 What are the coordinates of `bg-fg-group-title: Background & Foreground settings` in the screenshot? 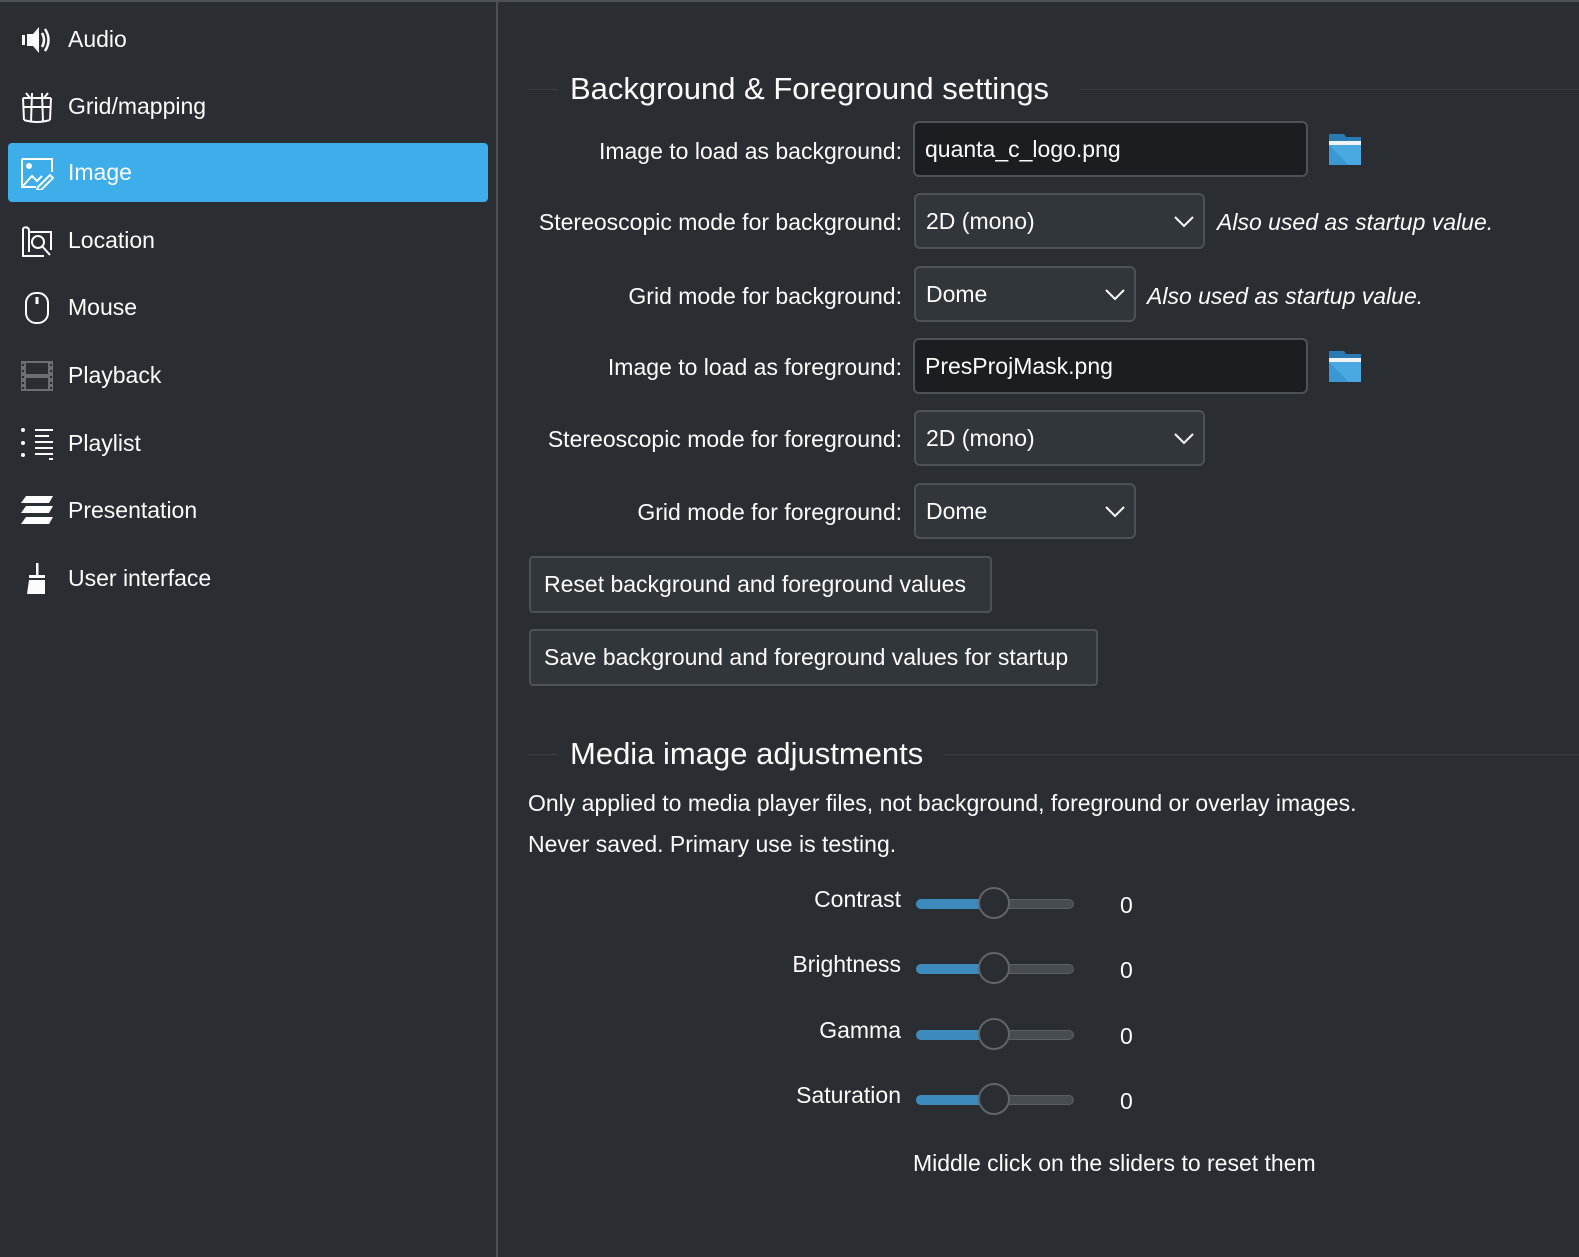 It's located at (810, 88).